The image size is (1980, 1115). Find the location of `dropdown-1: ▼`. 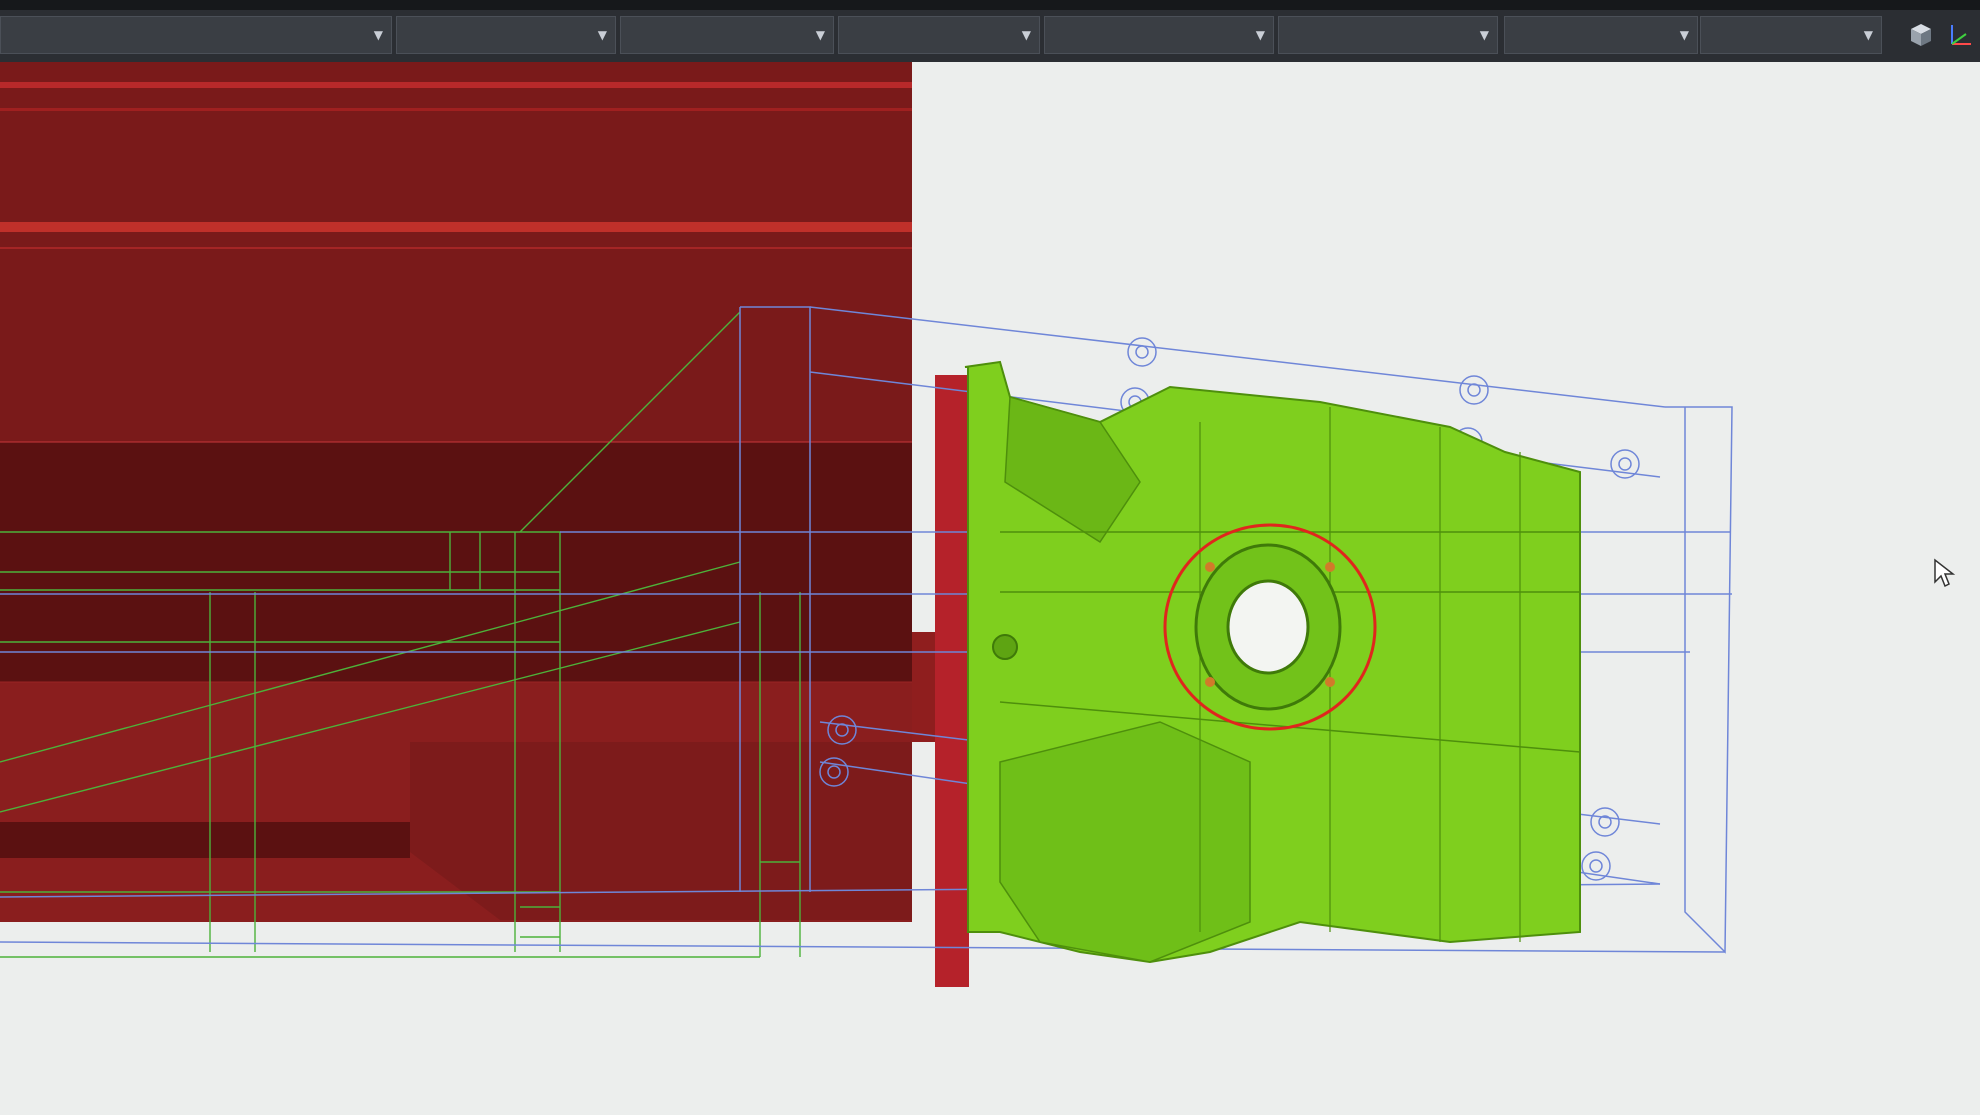

dropdown-1: ▼ is located at coordinates (196, 35).